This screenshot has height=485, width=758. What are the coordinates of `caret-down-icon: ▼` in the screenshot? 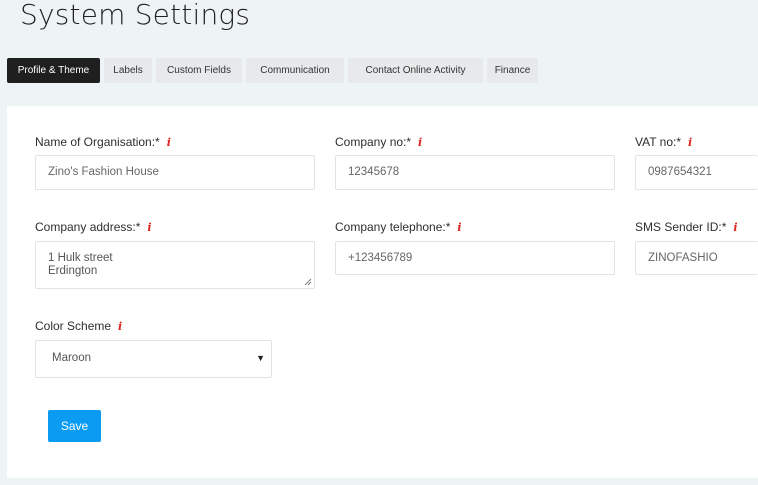 It's located at (260, 358).